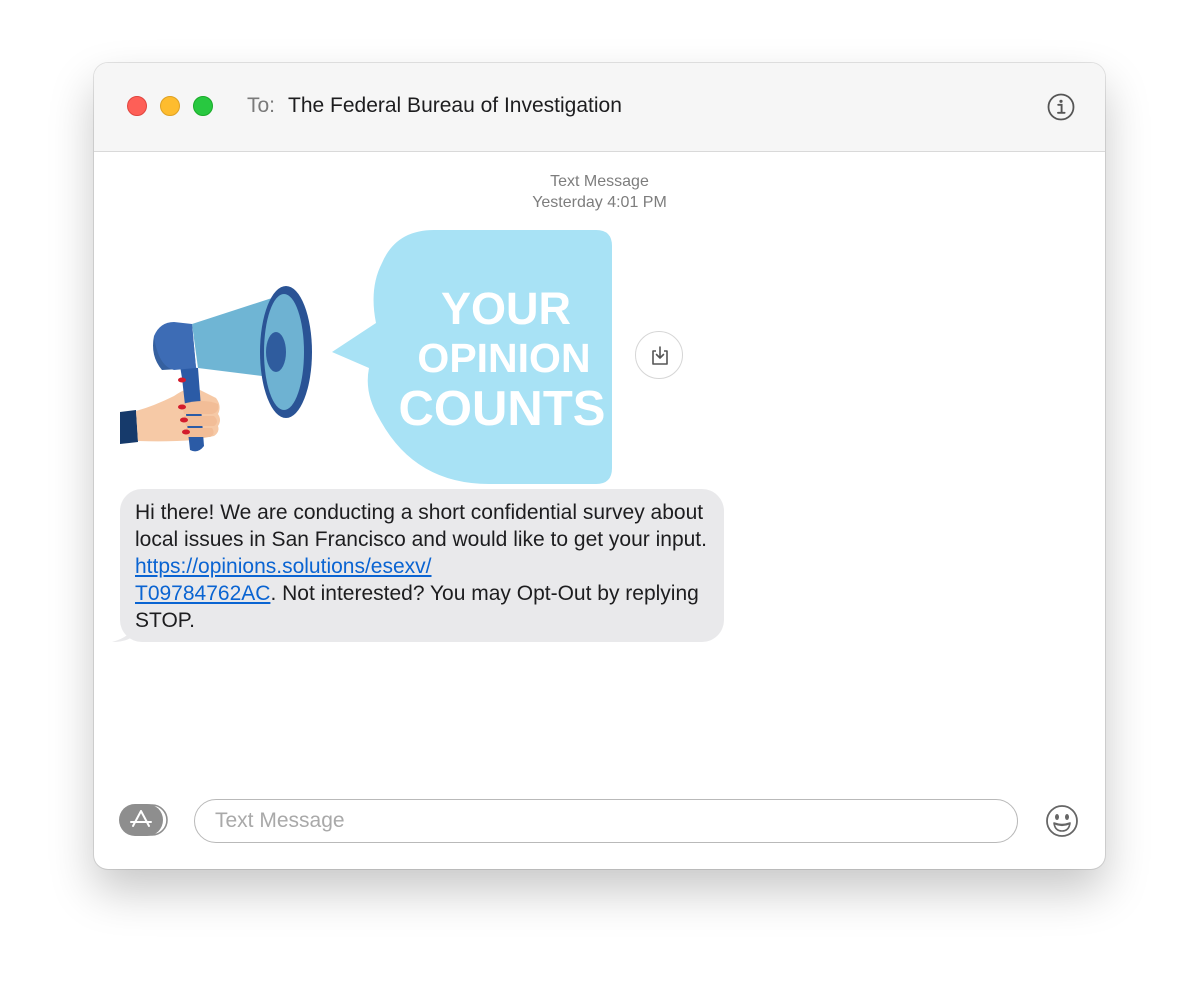 Image resolution: width=1199 pixels, height=994 pixels. I want to click on bubble-tail, so click(123, 632).